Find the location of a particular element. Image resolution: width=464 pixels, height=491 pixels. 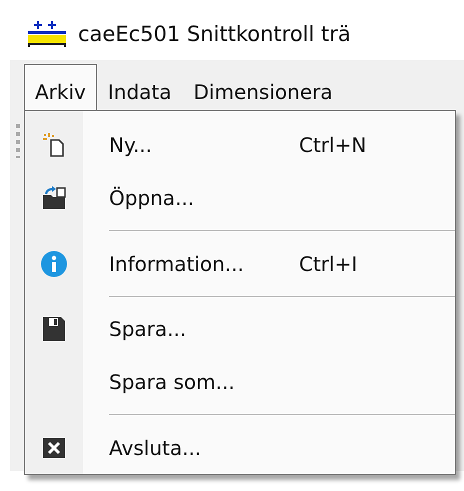

menu-item: Ny... Ctrl+N is located at coordinates (240, 145).